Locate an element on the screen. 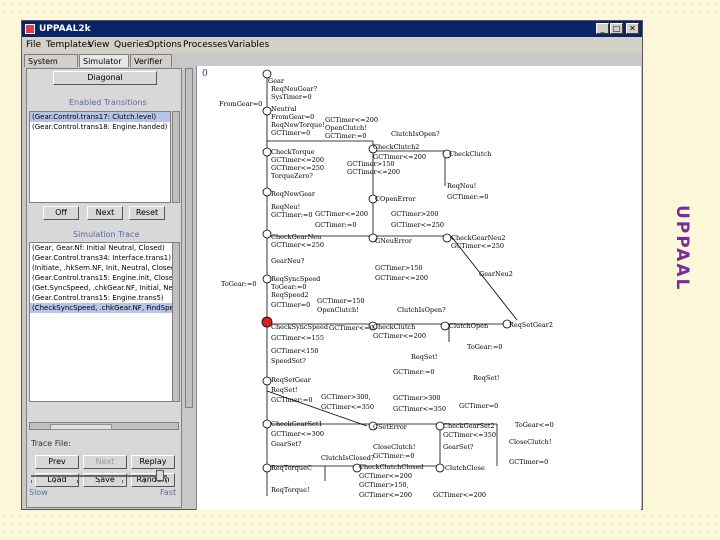 The height and width of the screenshot is (540, 720). automaton-label: GCTimer>200 is located at coordinates (415, 214).